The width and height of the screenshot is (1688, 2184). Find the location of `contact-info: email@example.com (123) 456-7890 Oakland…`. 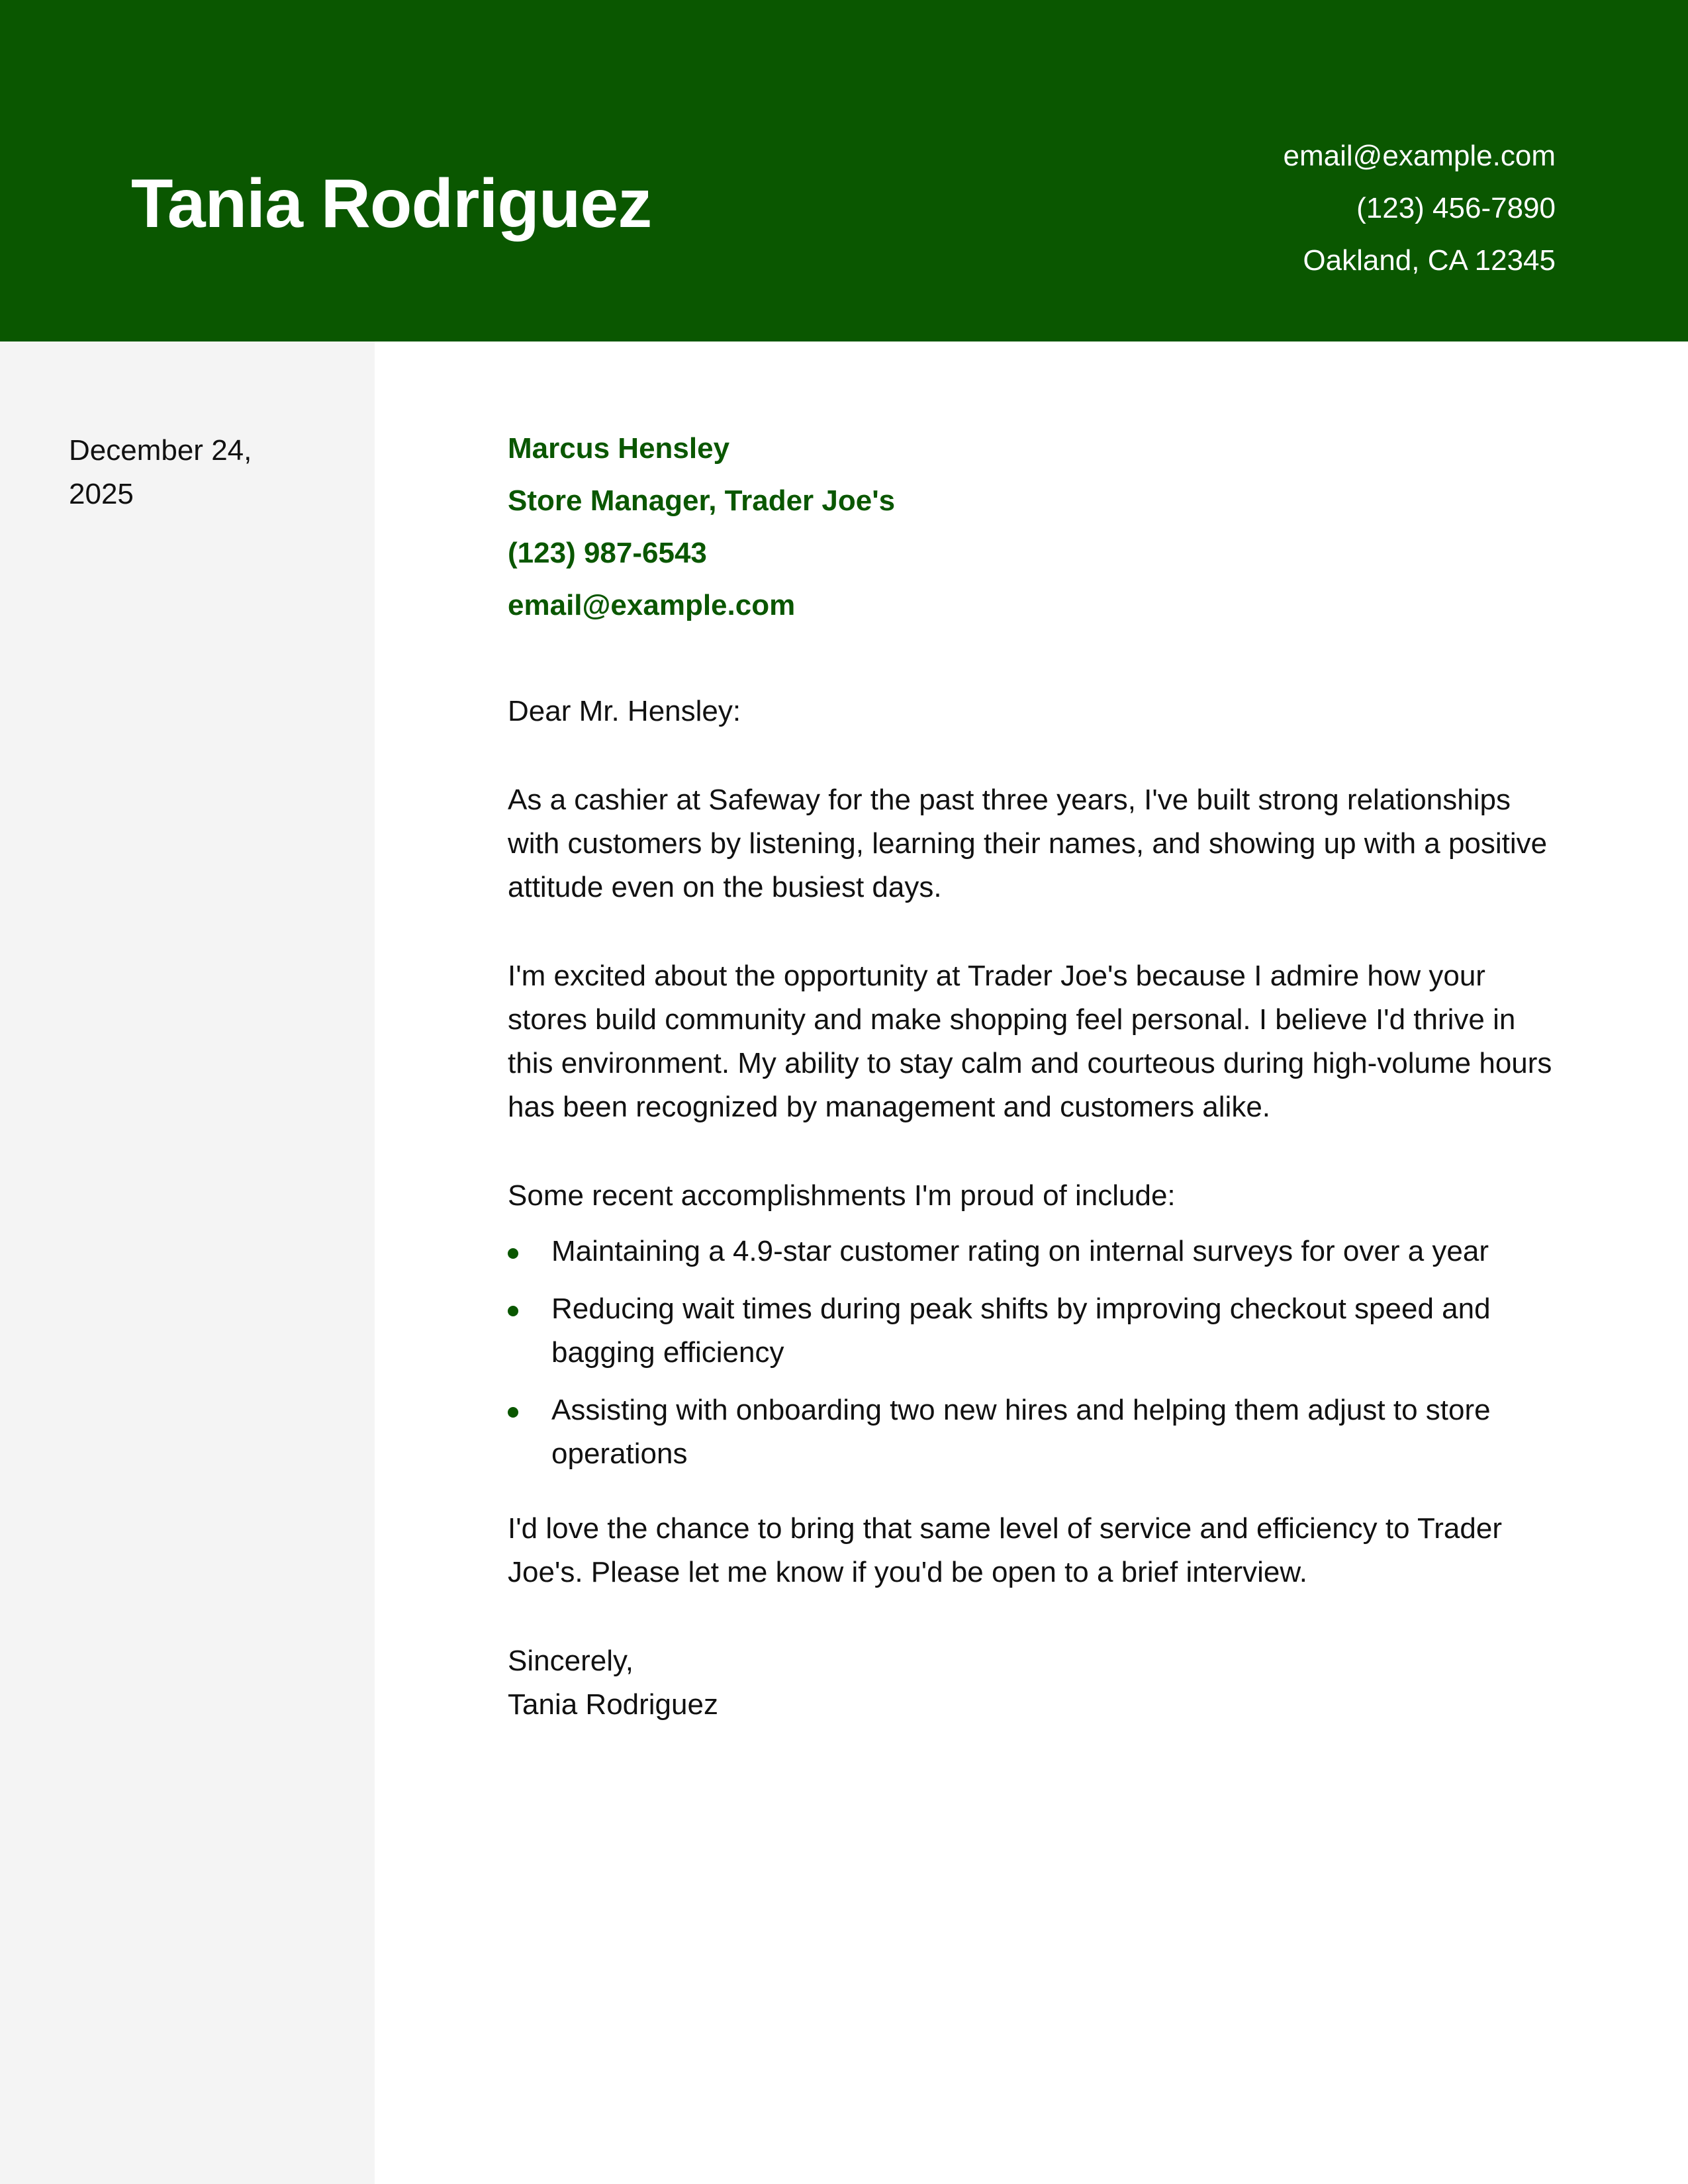

contact-info: email@example.com (123) 456-7890 Oakland… is located at coordinates (1420, 208).